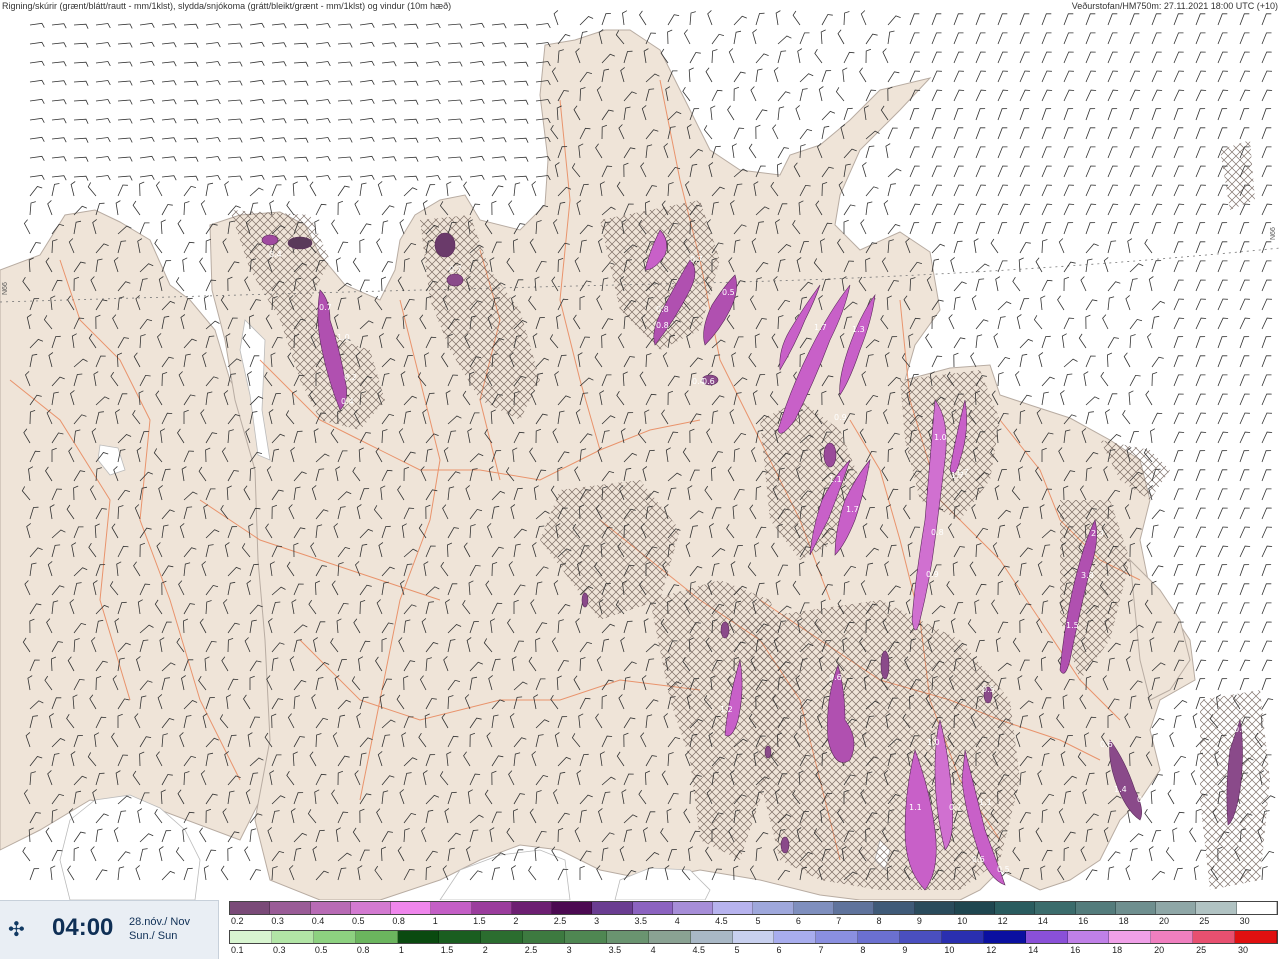  I want to click on time-panel: ✣ 04:00 28.nóv./ Nov Sun./ Sun, so click(109, 929).